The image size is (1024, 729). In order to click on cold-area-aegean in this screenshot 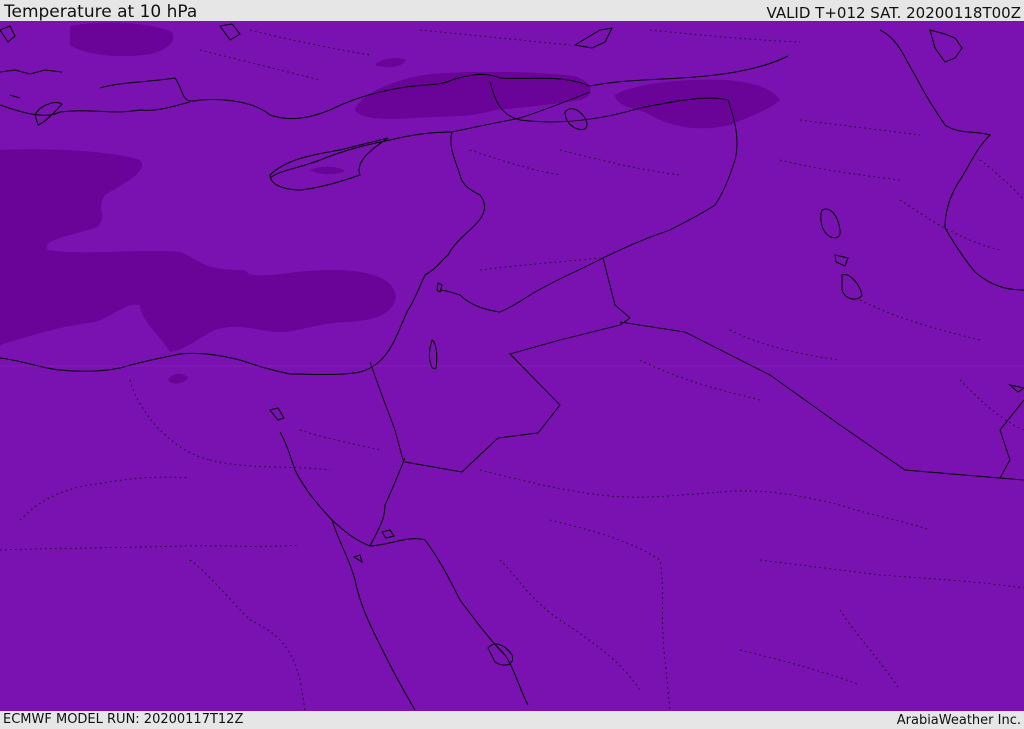, I will do `click(122, 39)`.